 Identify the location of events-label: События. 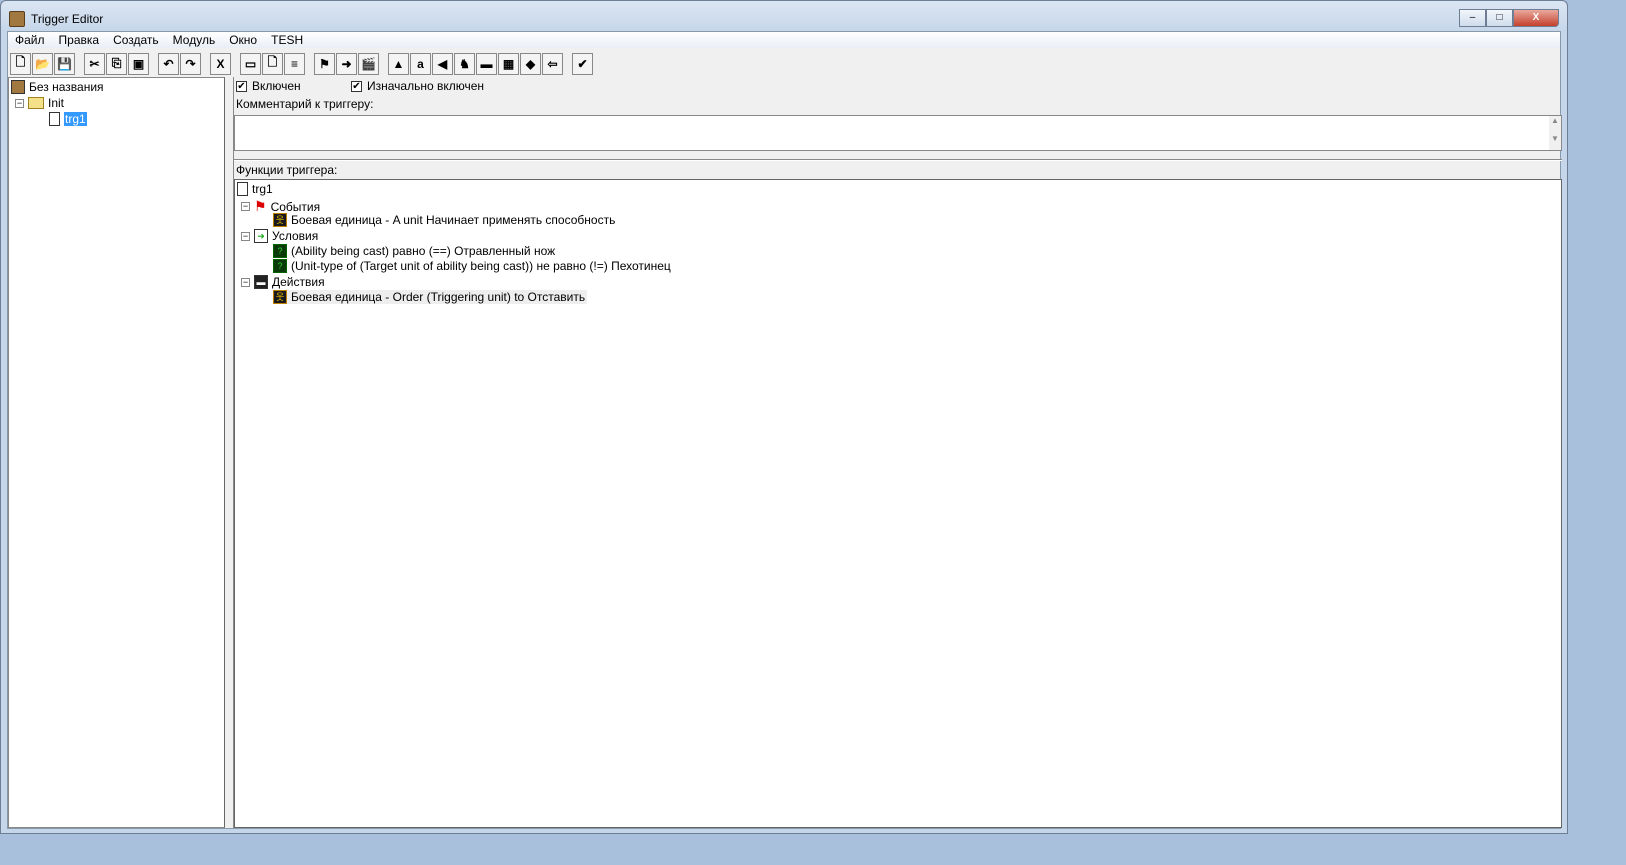
(295, 206).